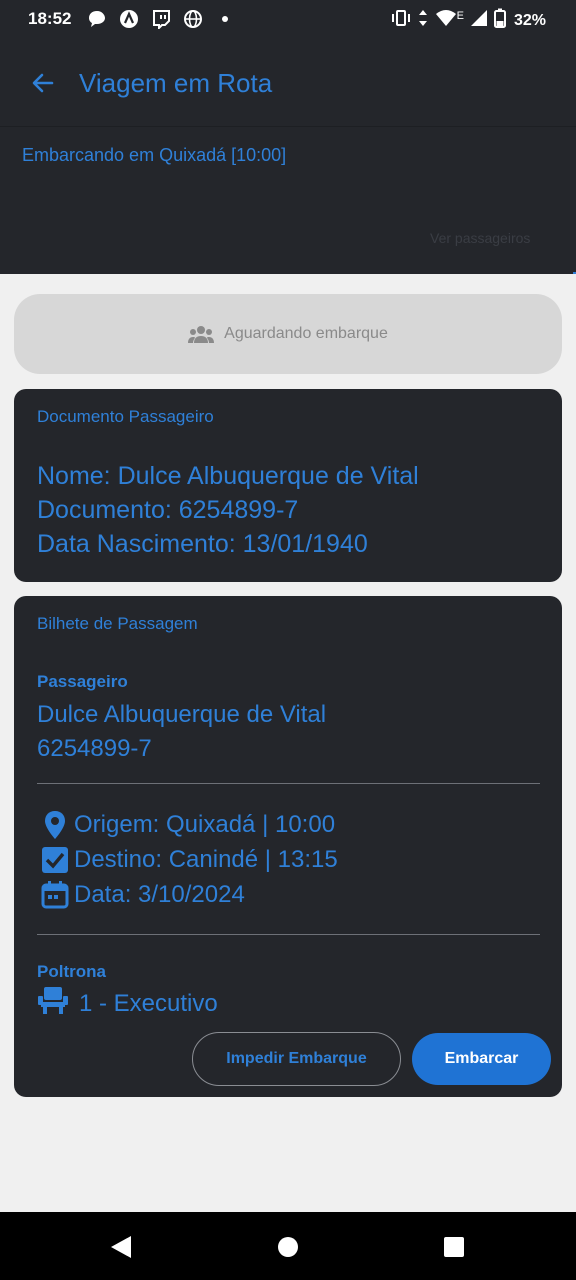 The height and width of the screenshot is (1280, 576). I want to click on destination-row: Destino: Canindé | 13:15, so click(188, 860).